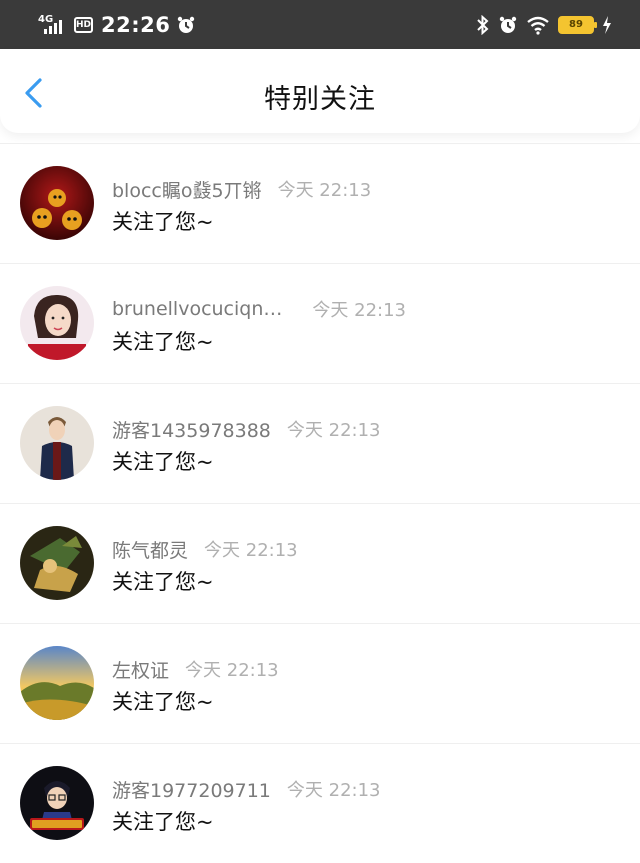 The width and height of the screenshot is (640, 863). I want to click on signal-icon: 4G, so click(53, 25).